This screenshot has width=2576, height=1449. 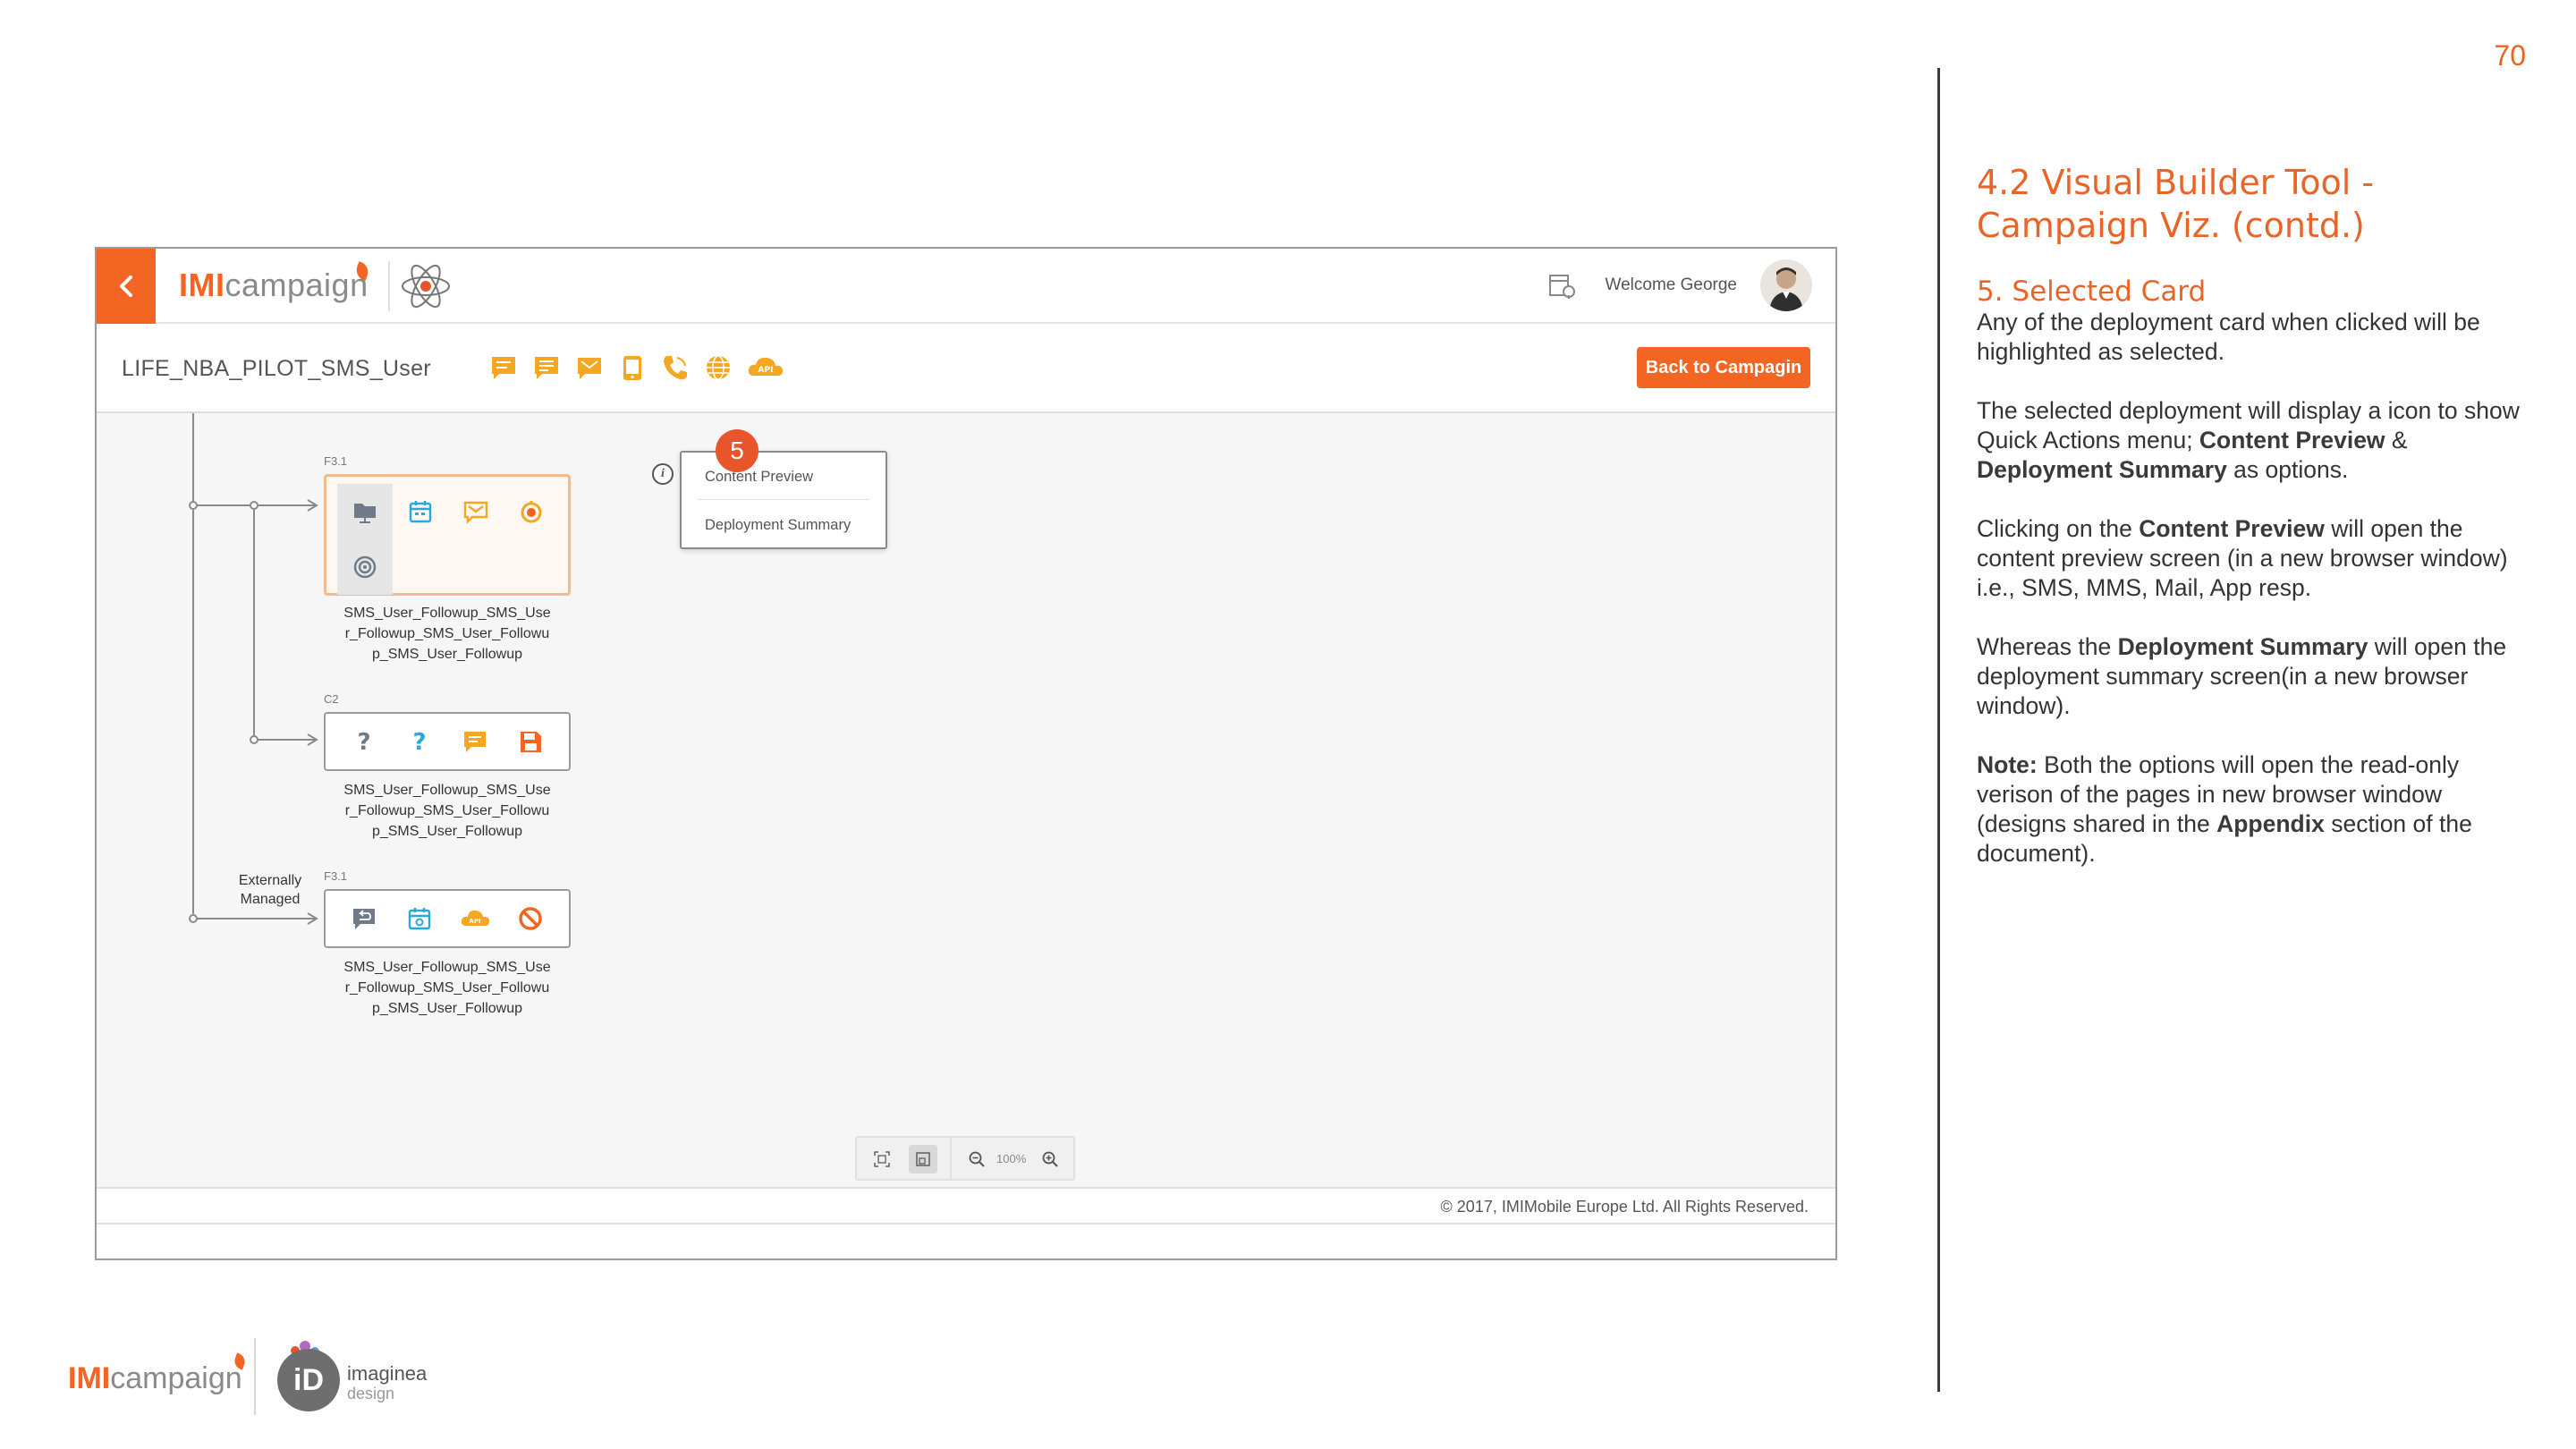 What do you see at coordinates (923, 1159) in the screenshot?
I see `actual-size-icon` at bounding box center [923, 1159].